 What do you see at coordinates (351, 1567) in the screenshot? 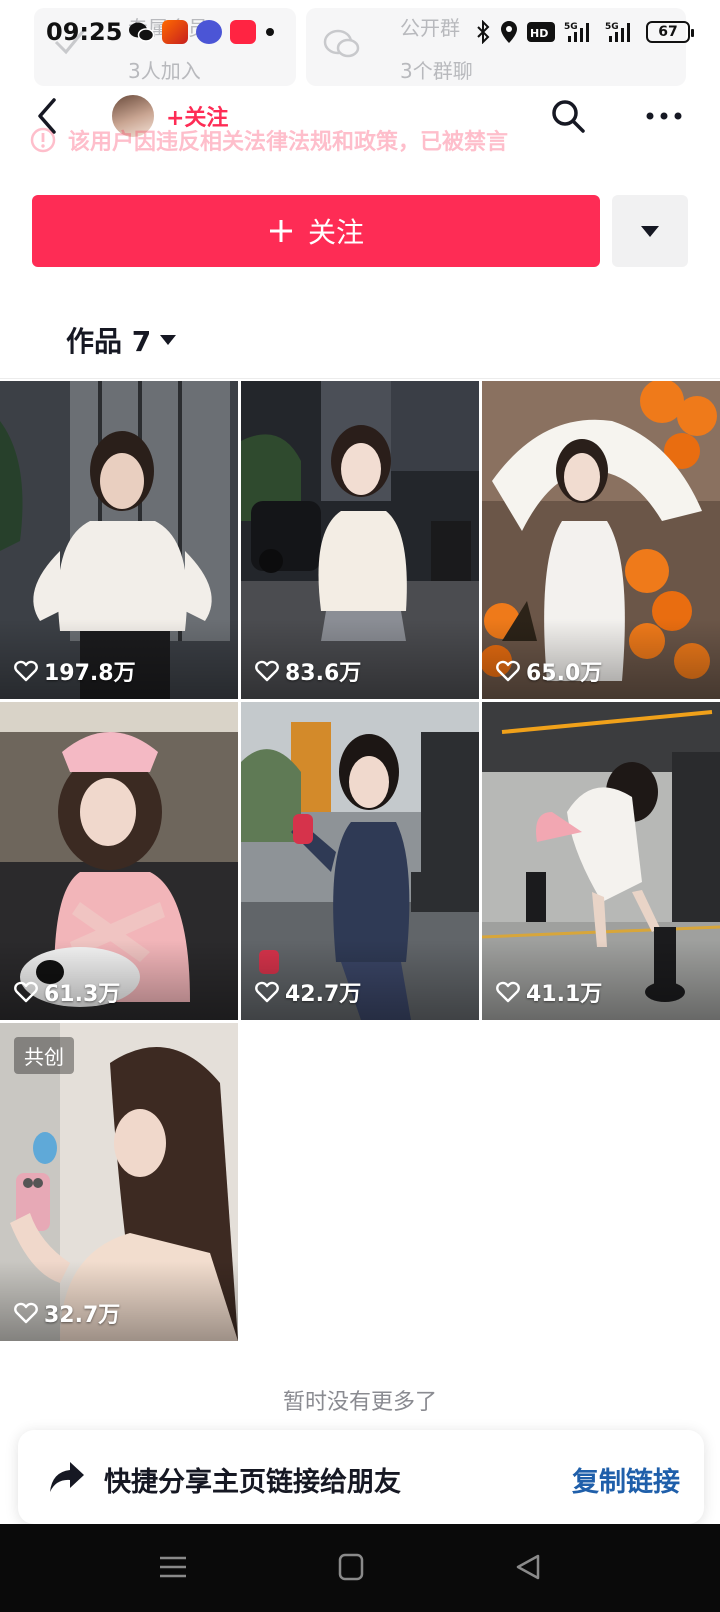
I see `home-icon` at bounding box center [351, 1567].